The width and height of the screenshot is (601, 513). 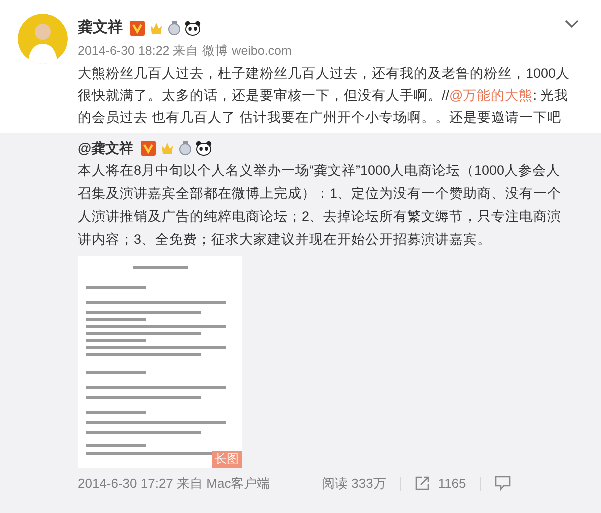 I want to click on repost-text: 本人将在8月中旬以个人名义举办一场“龚文祥”1000人电商论坛（1000人参会人召集及演讲嘉宾全部都在微博上完成）：1、定位为没有一个赞助商、没有一个人演讲推销及广告的纯粹电商论坛；2、去掉论坛所有繁文缛节，只专注电商演讲内容；3、全免费；征求大家建议并现在开始公开招募演讲嘉宾。, so click(x=320, y=205).